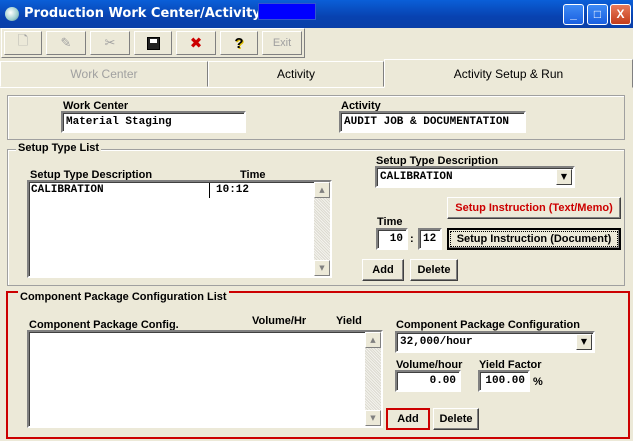 The width and height of the screenshot is (633, 441). What do you see at coordinates (205, 379) in the screenshot?
I see `component-config-list: ▲ ▼` at bounding box center [205, 379].